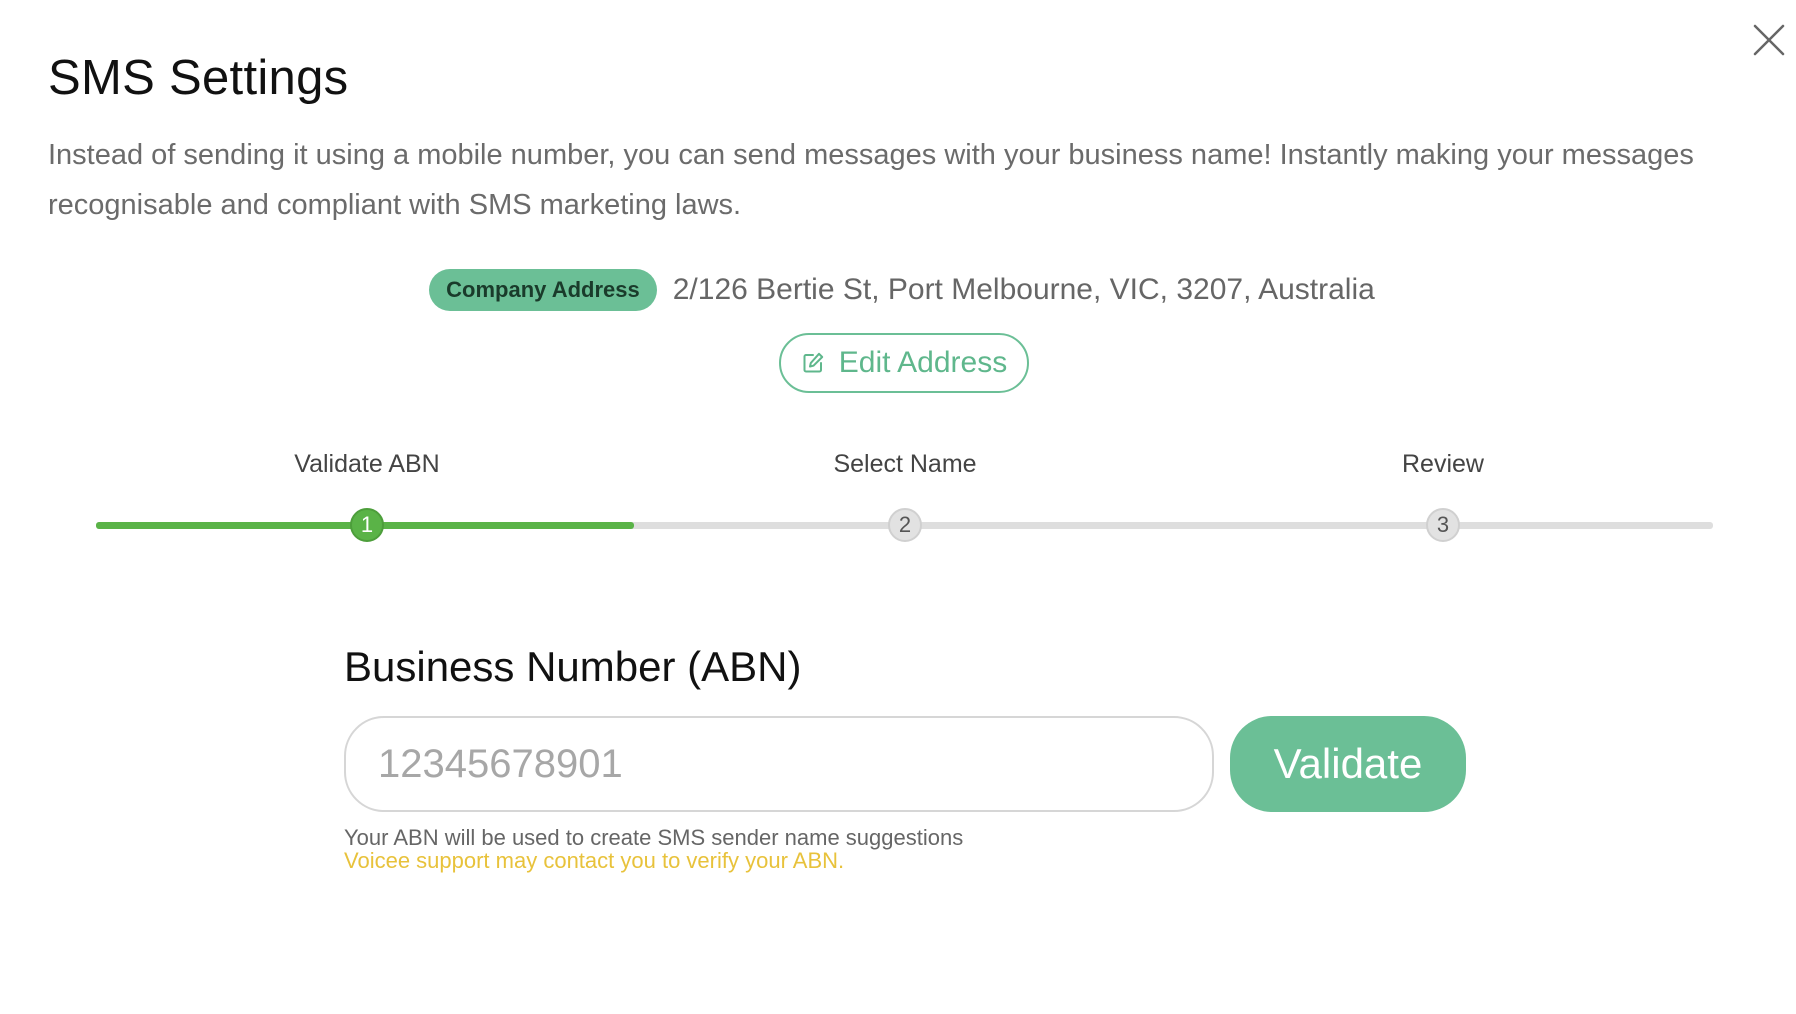  I want to click on step-label-select-name: Select Name, so click(905, 464).